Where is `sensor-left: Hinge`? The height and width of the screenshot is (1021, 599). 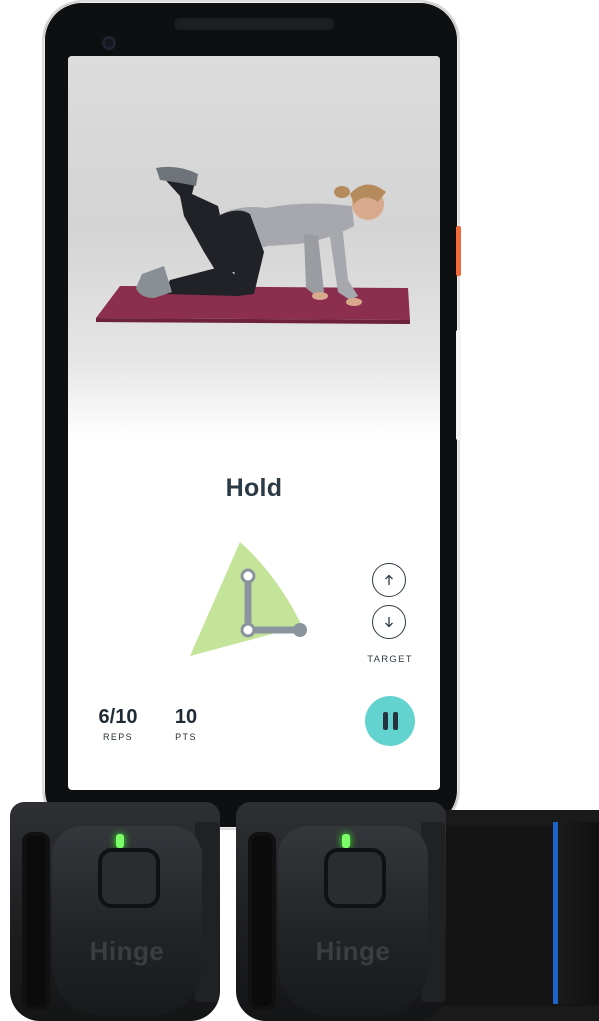 sensor-left: Hinge is located at coordinates (115, 911).